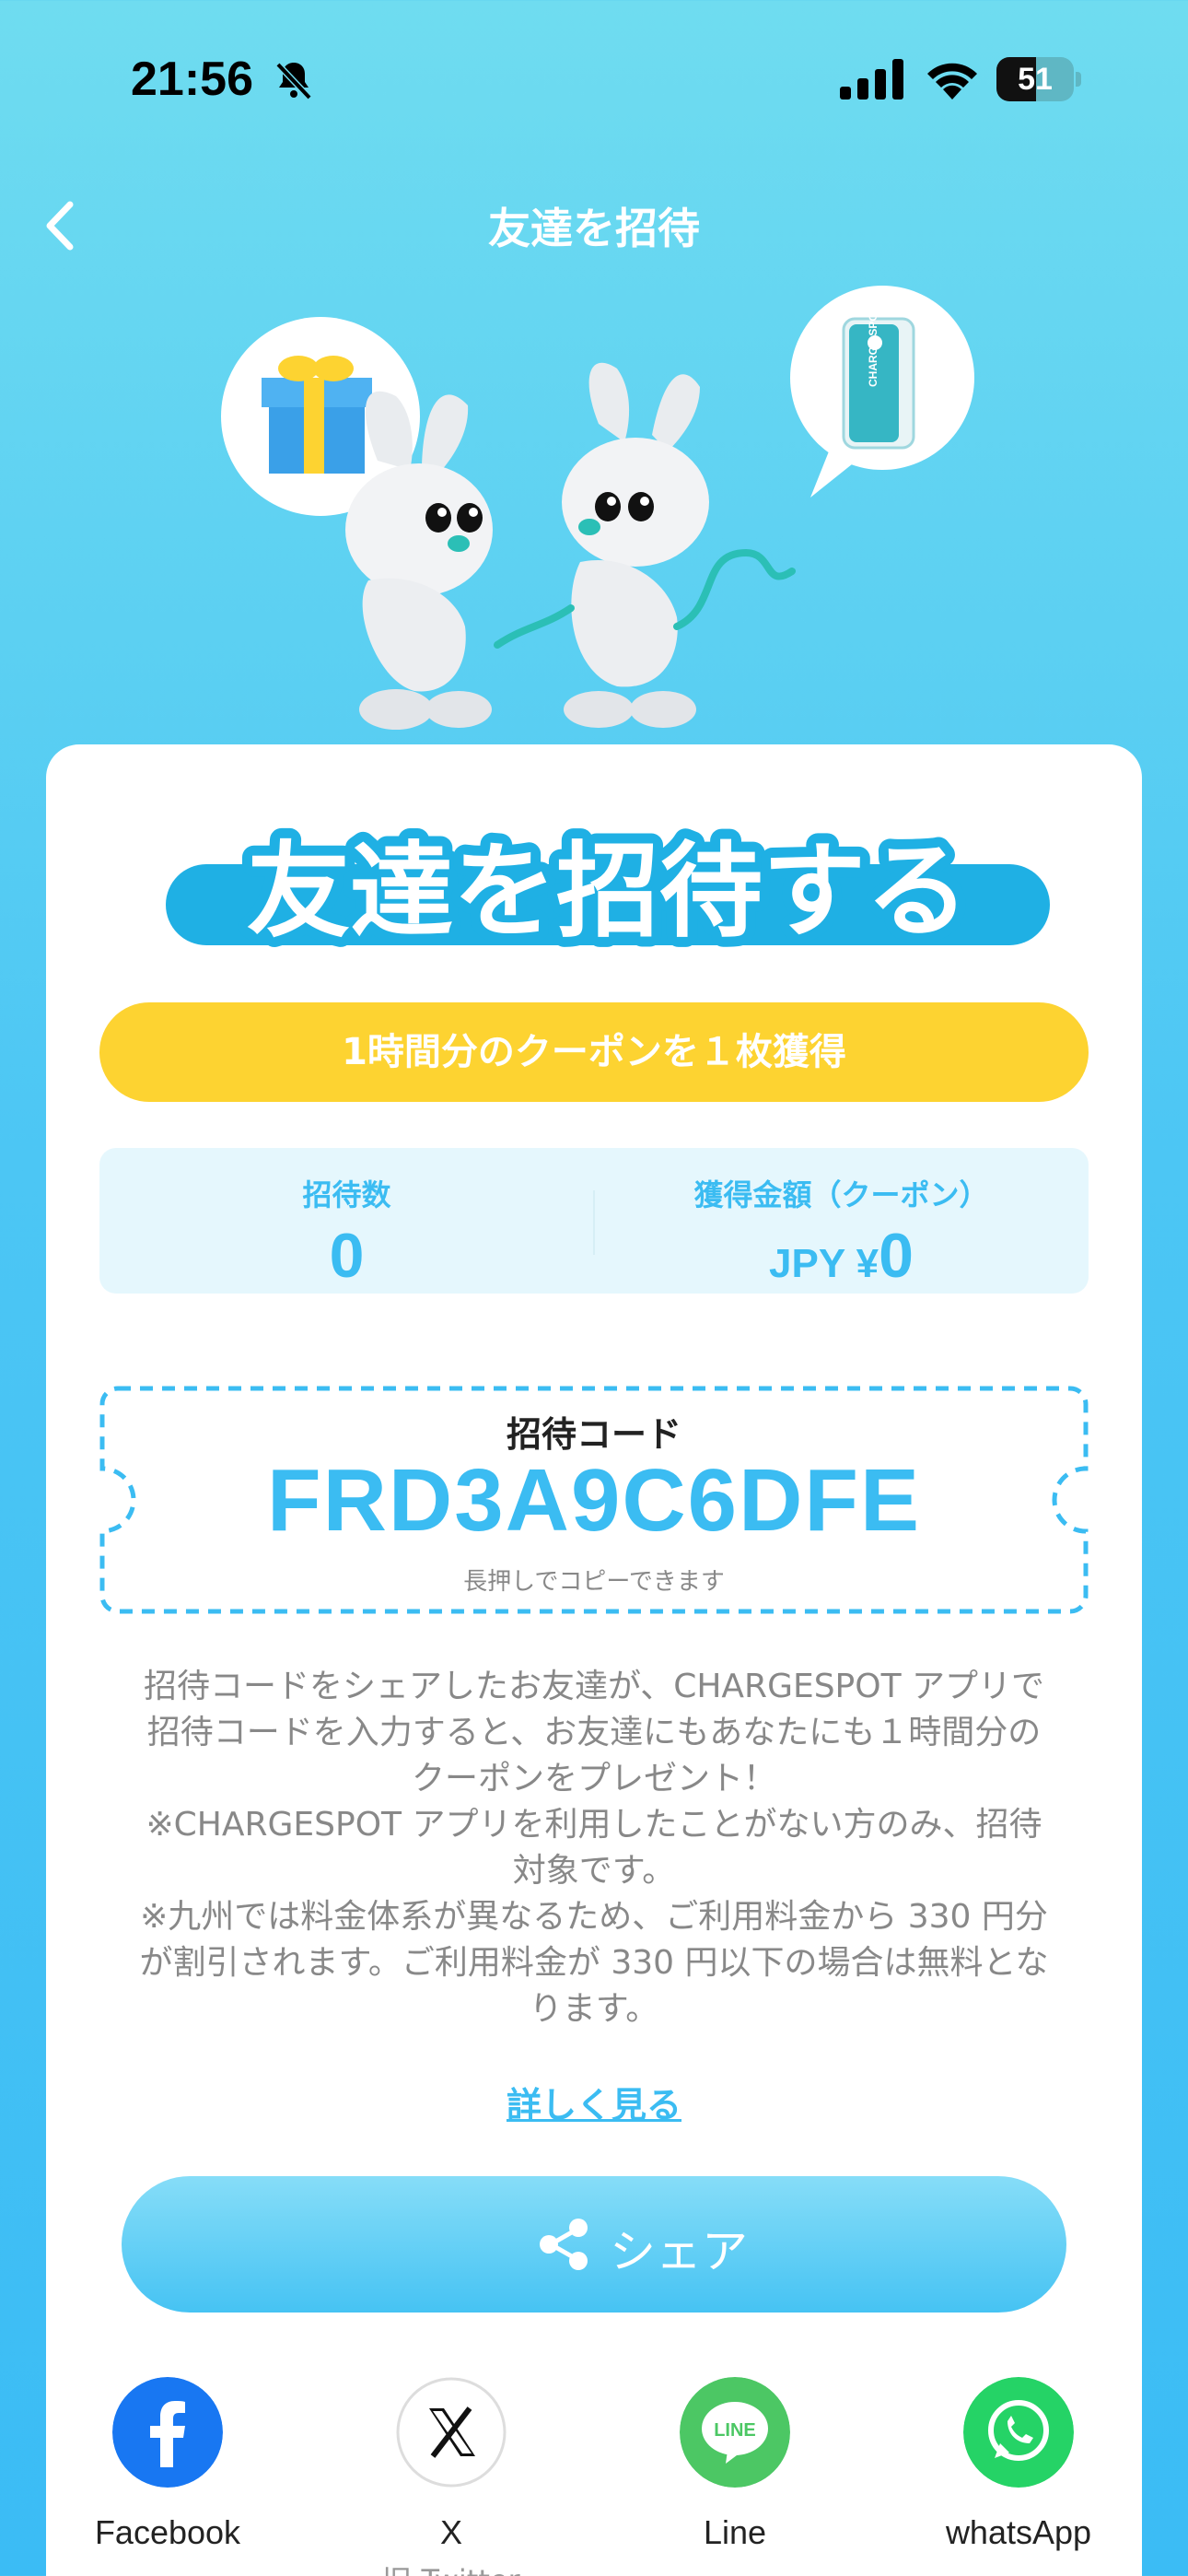 The image size is (1188, 2576). Describe the element at coordinates (451, 2567) in the screenshot. I see `x-sublabel: 旧 Twitter` at that location.